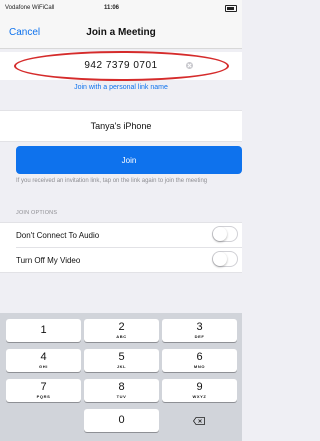  I want to click on clear-icon, so click(189, 65).